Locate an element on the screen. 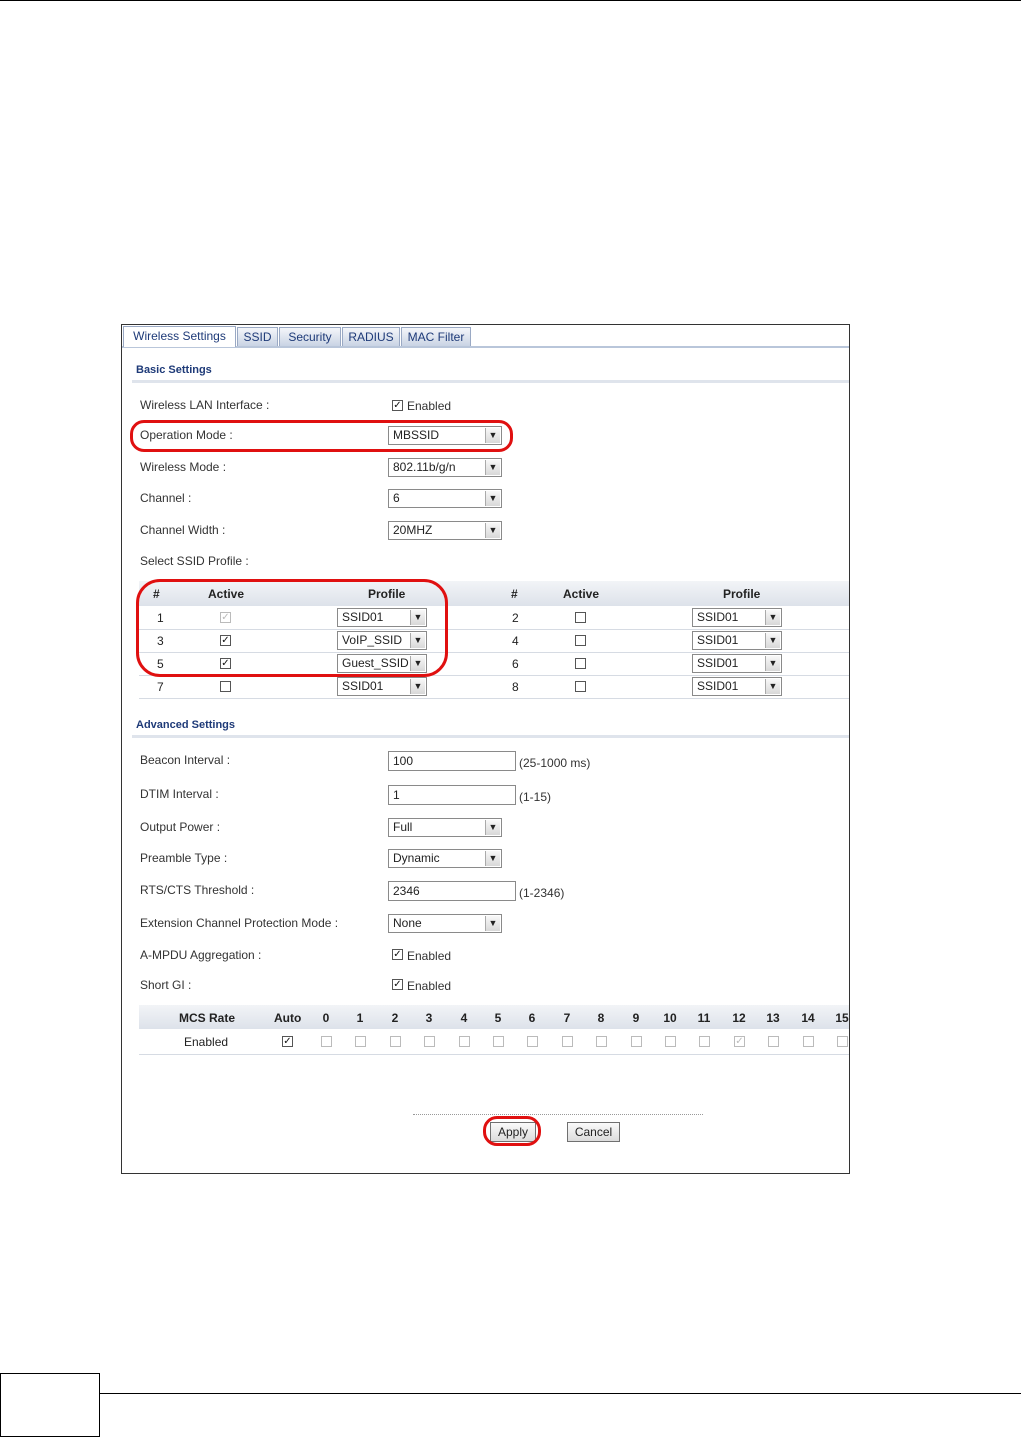 Image resolution: width=1021 pixels, height=1437 pixels. short-gi-enabled-label: Enabled is located at coordinates (429, 986).